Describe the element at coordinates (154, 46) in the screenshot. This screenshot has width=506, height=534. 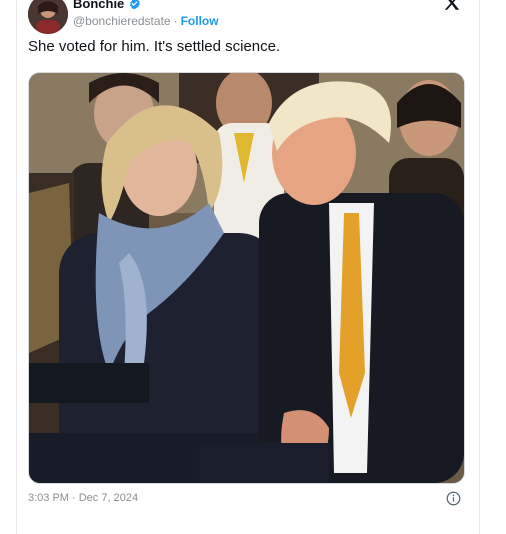
I see `tweet-text: She voted for him. It's settled science.` at that location.